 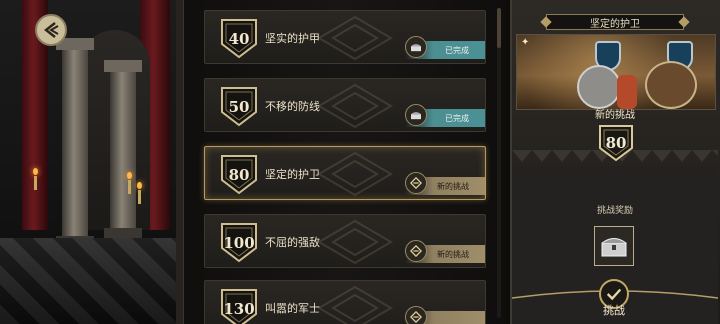 I want to click on level-badge: 40, so click(x=239, y=38).